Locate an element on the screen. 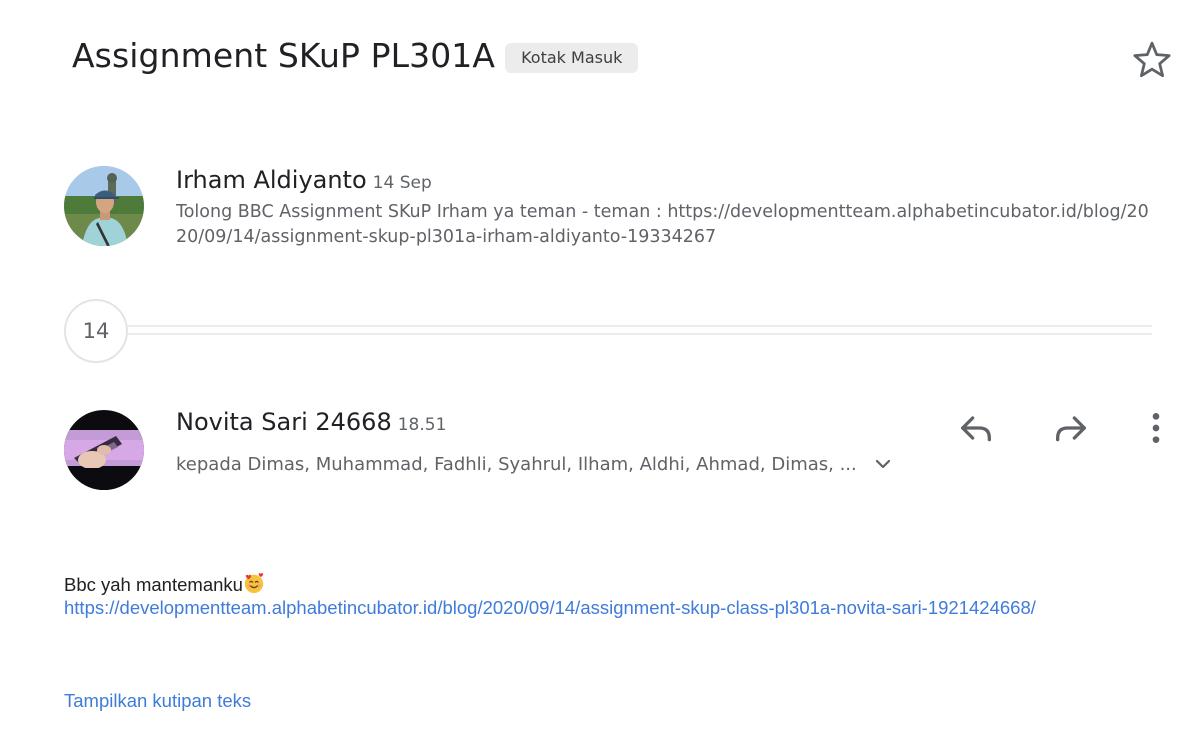 The width and height of the screenshot is (1200, 753). sender-name: Irham Aldiyanto 14 Sep is located at coordinates (304, 180).